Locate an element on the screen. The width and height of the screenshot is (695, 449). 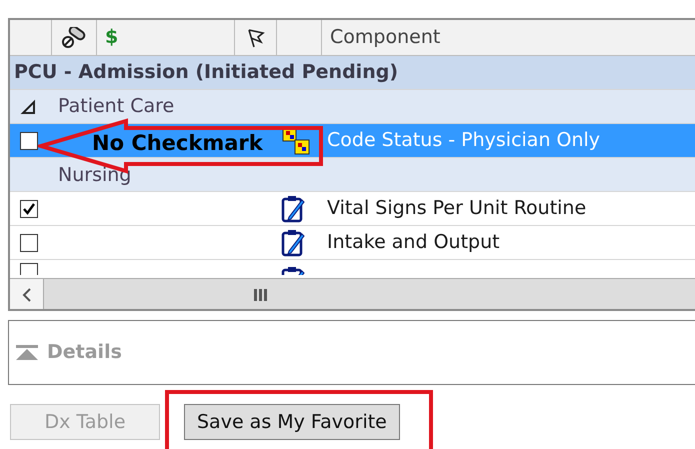
save-button: Save as My Favorite is located at coordinates (292, 422).